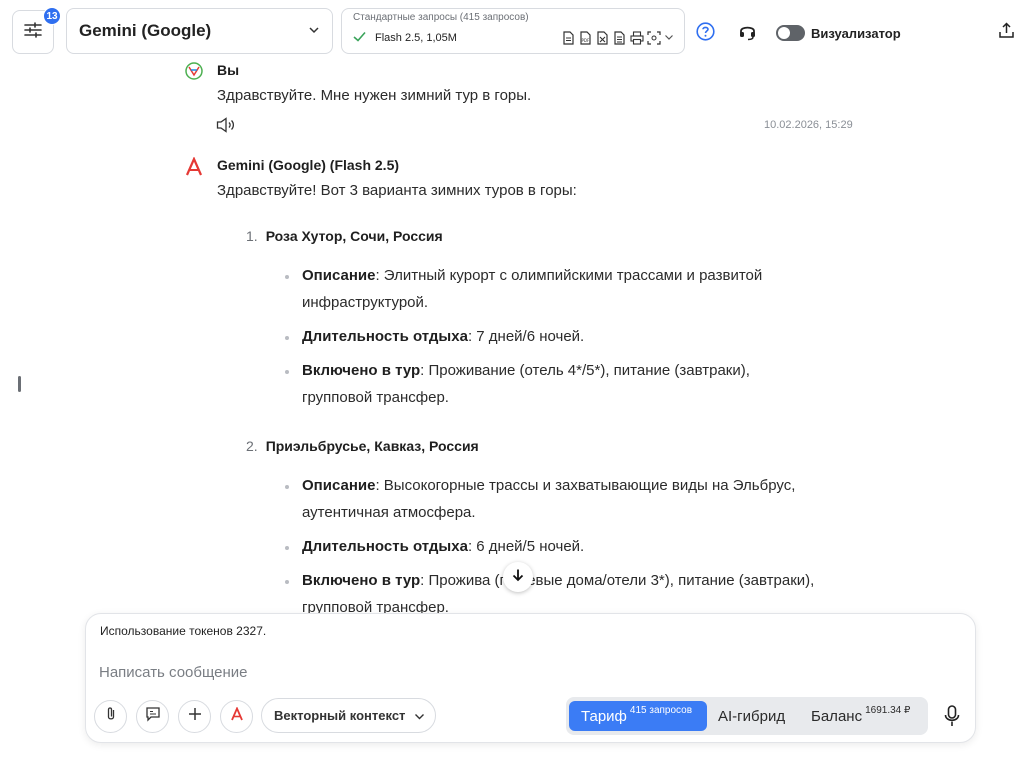 The image size is (1024, 766). Describe the element at coordinates (228, 70) in the screenshot. I see `user-author: Вы` at that location.